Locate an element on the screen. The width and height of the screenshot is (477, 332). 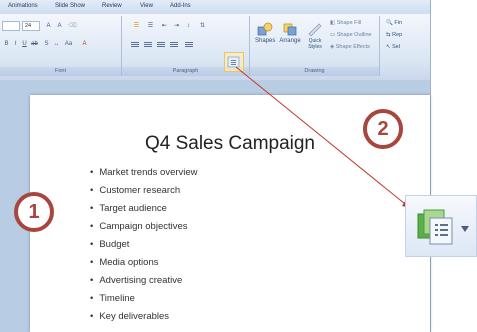
list-item: Key deliverables is located at coordinates (144, 317).